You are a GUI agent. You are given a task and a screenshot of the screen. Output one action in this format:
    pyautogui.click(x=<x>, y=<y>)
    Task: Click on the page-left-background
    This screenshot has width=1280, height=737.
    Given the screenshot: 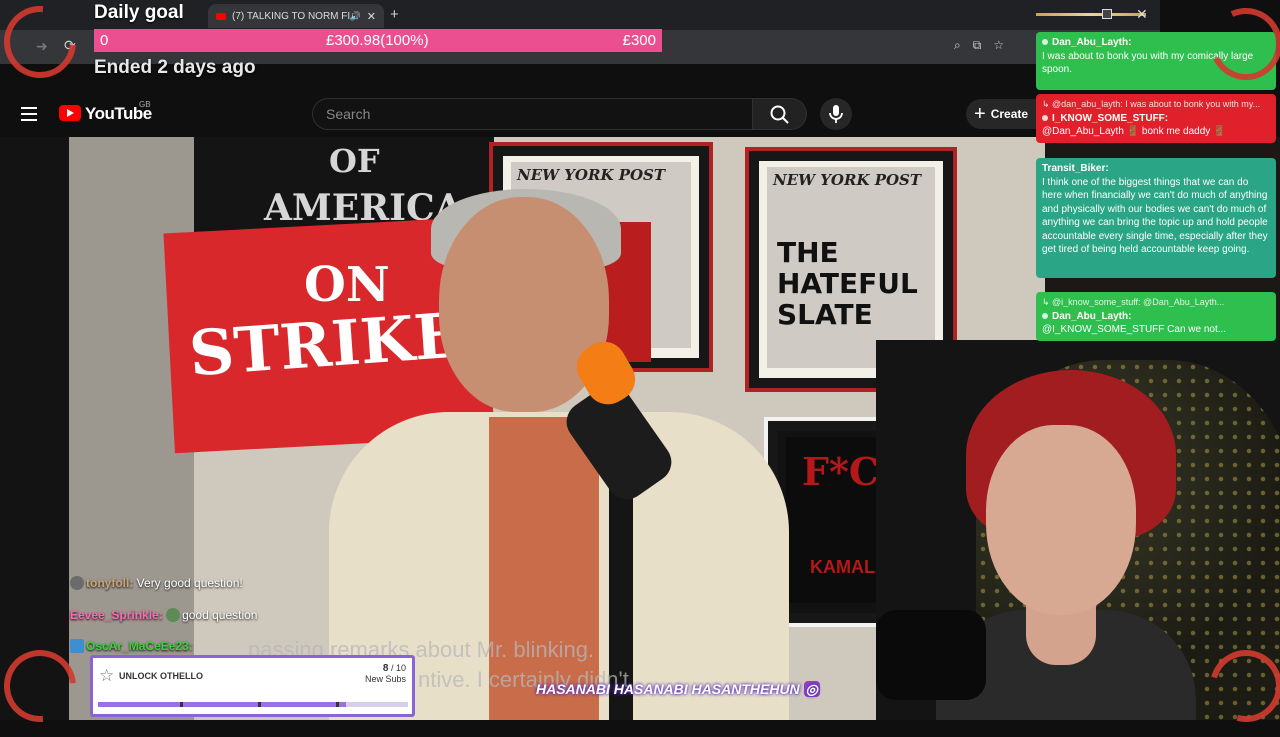 What is the action you would take?
    pyautogui.click(x=34, y=428)
    